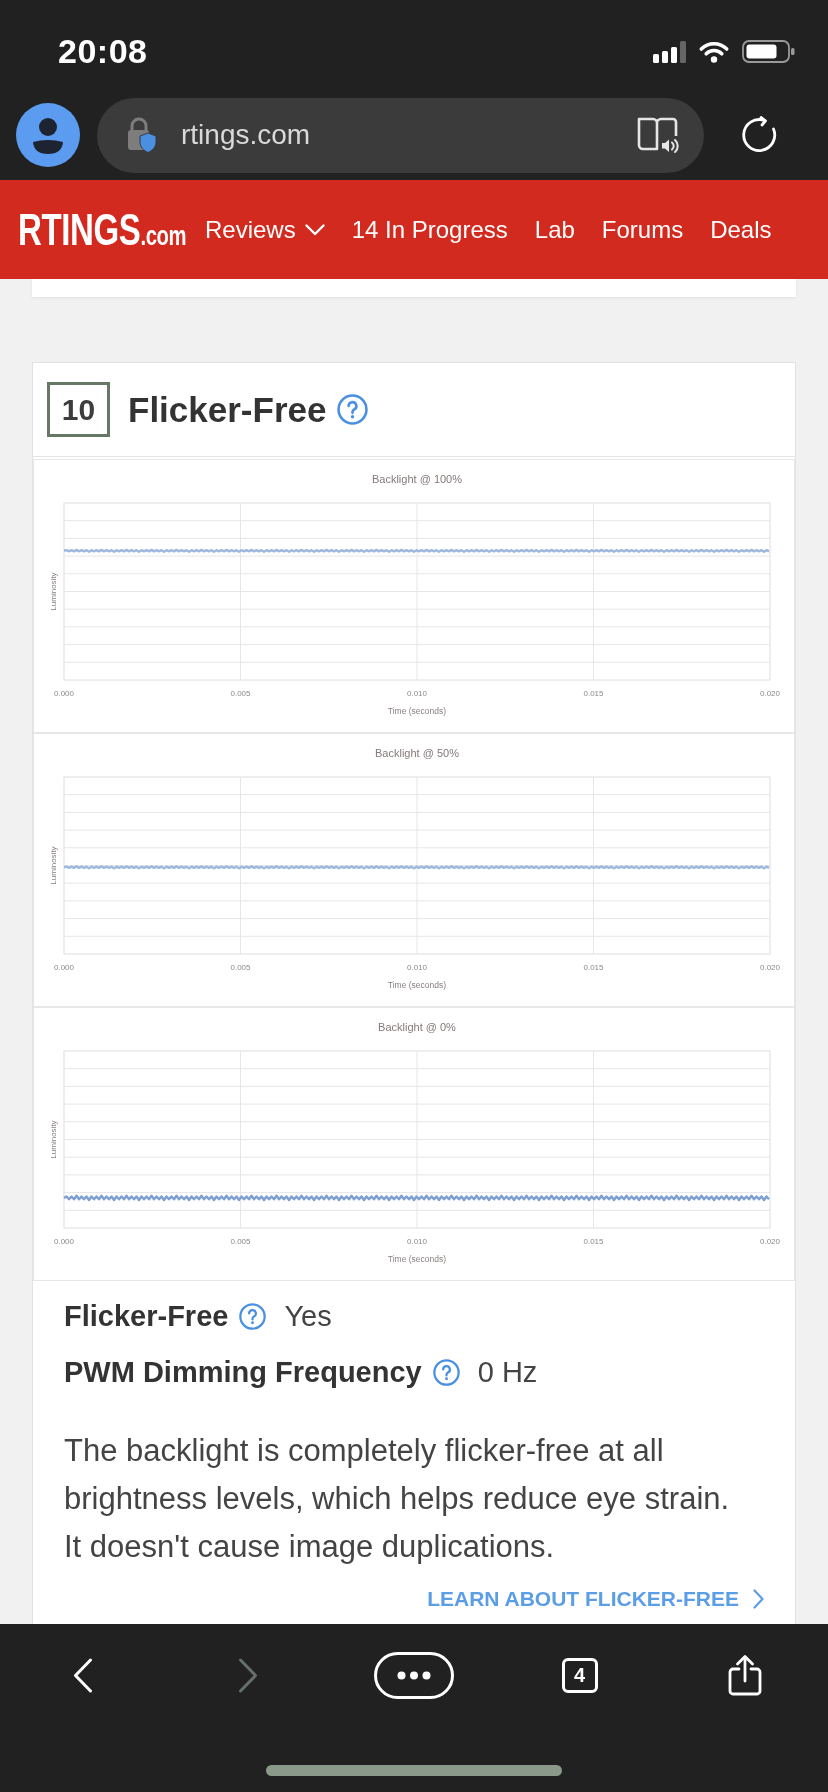 This screenshot has height=1792, width=828. What do you see at coordinates (758, 1599) in the screenshot?
I see `chevron-right-icon` at bounding box center [758, 1599].